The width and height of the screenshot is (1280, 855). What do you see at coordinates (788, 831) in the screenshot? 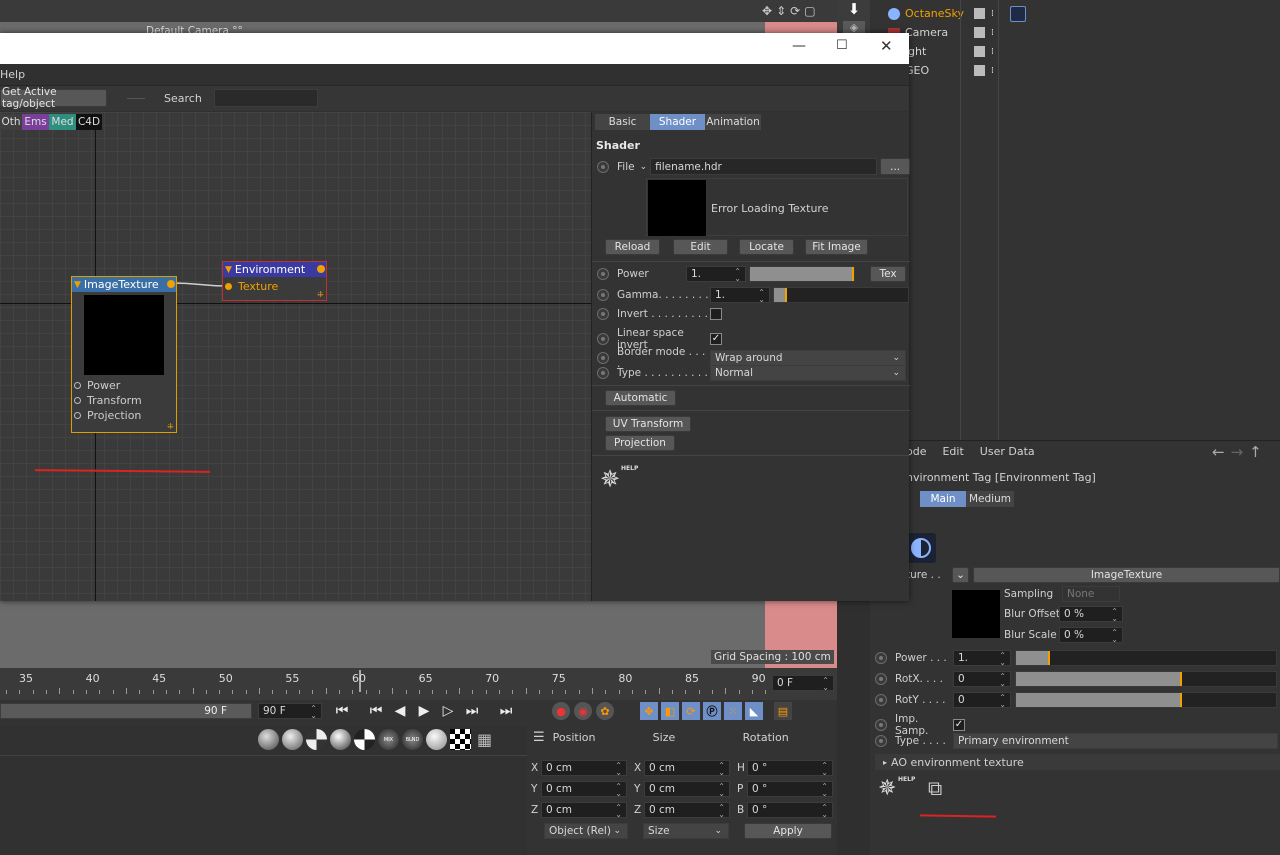
I see `apply-button: Apply` at bounding box center [788, 831].